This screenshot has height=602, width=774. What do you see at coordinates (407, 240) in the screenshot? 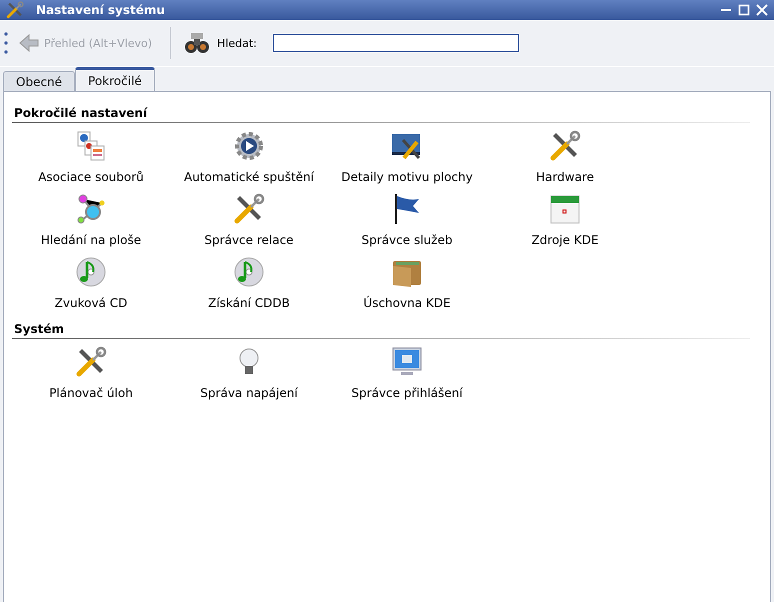
I see `module-label: Správce služeb` at bounding box center [407, 240].